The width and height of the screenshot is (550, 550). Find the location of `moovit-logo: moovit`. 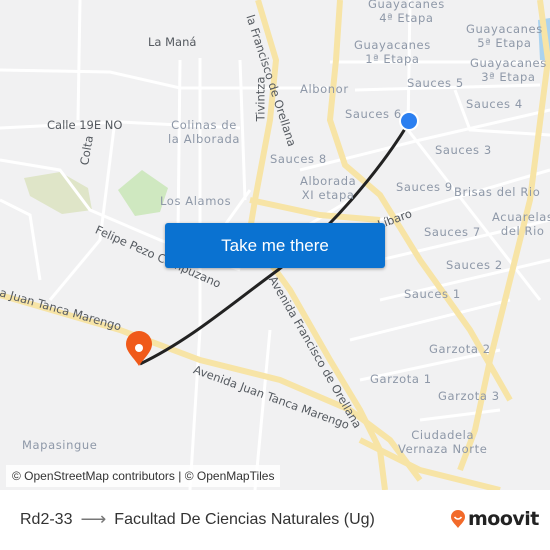

moovit-logo: moovit is located at coordinates (494, 519).